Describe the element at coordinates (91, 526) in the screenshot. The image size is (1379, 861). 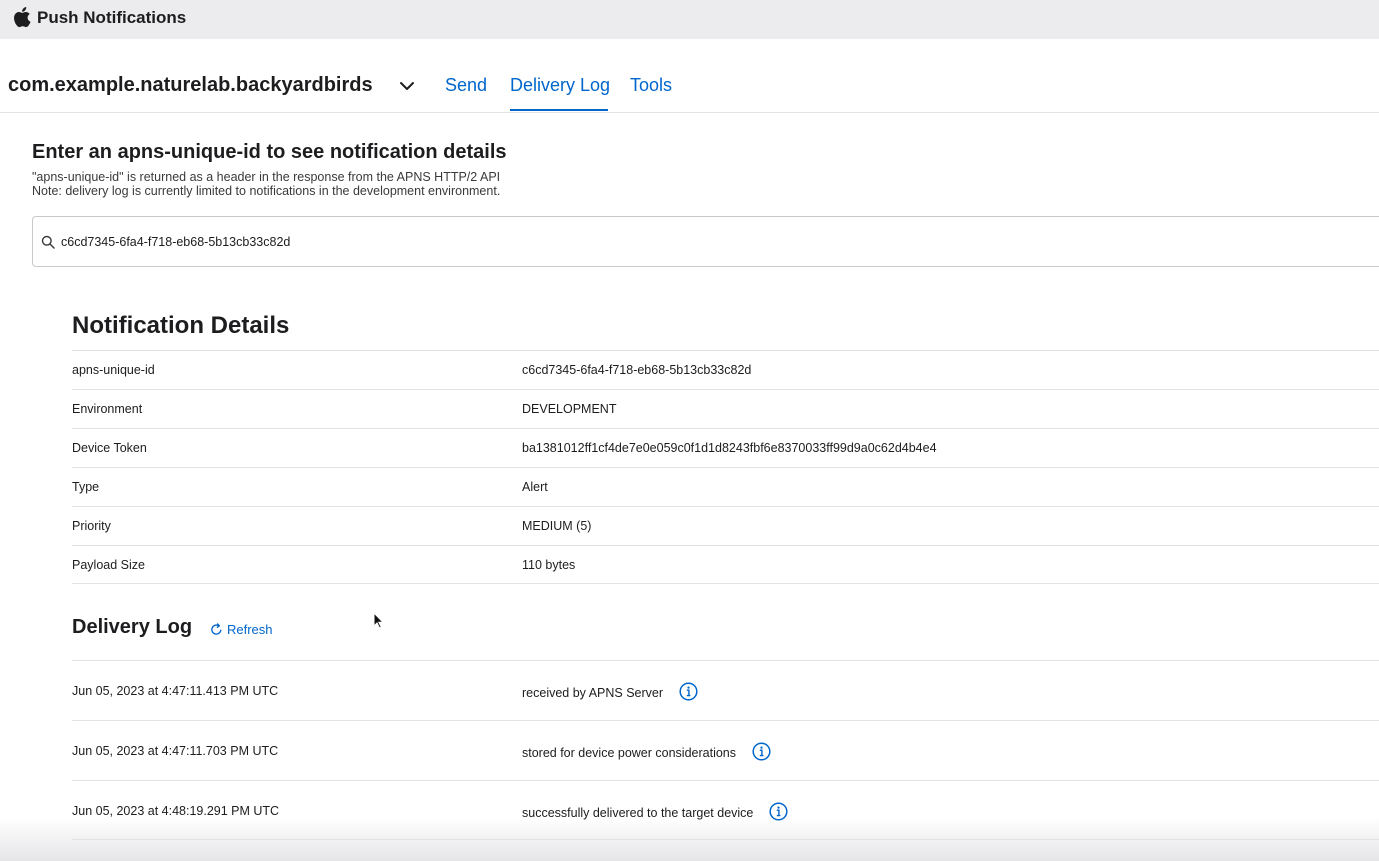
I see `detail-key: Priority` at that location.